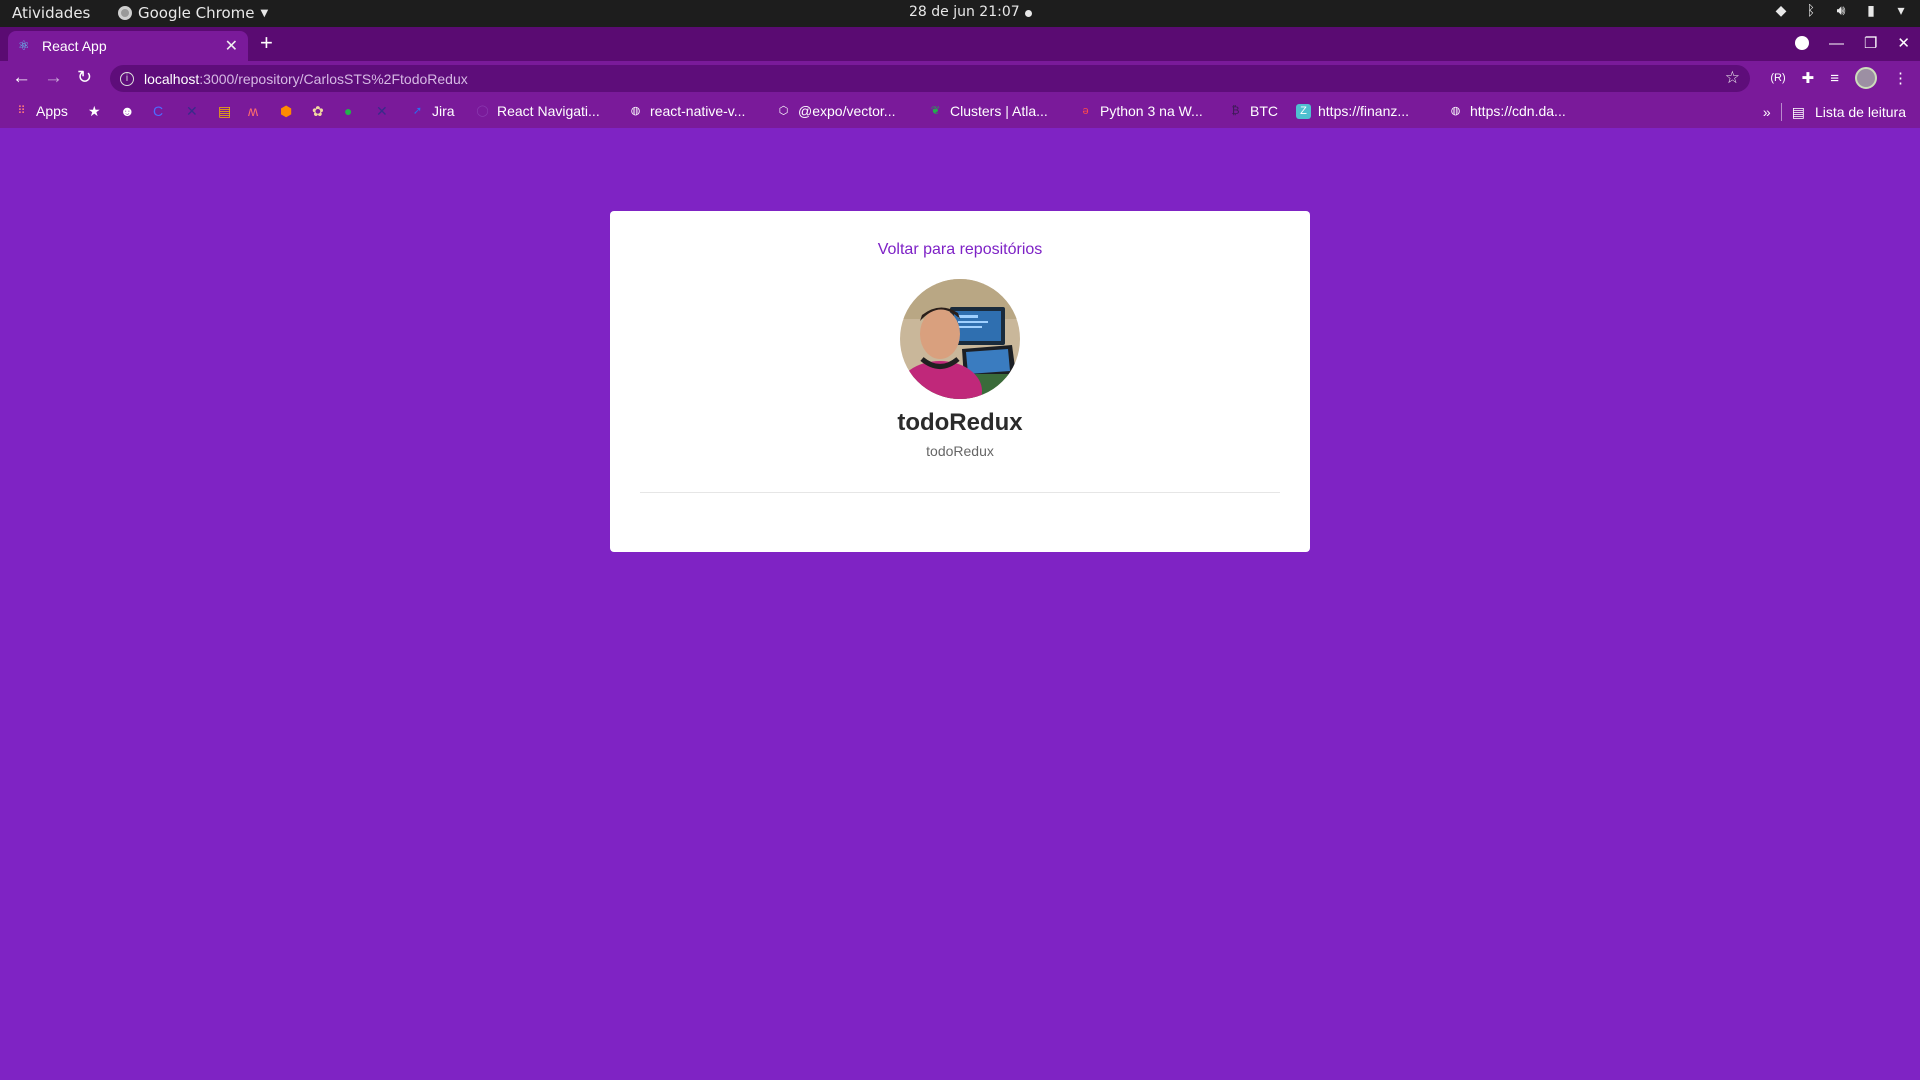 The image size is (1920, 1080). I want to click on repository-name: todoRedux, so click(960, 422).